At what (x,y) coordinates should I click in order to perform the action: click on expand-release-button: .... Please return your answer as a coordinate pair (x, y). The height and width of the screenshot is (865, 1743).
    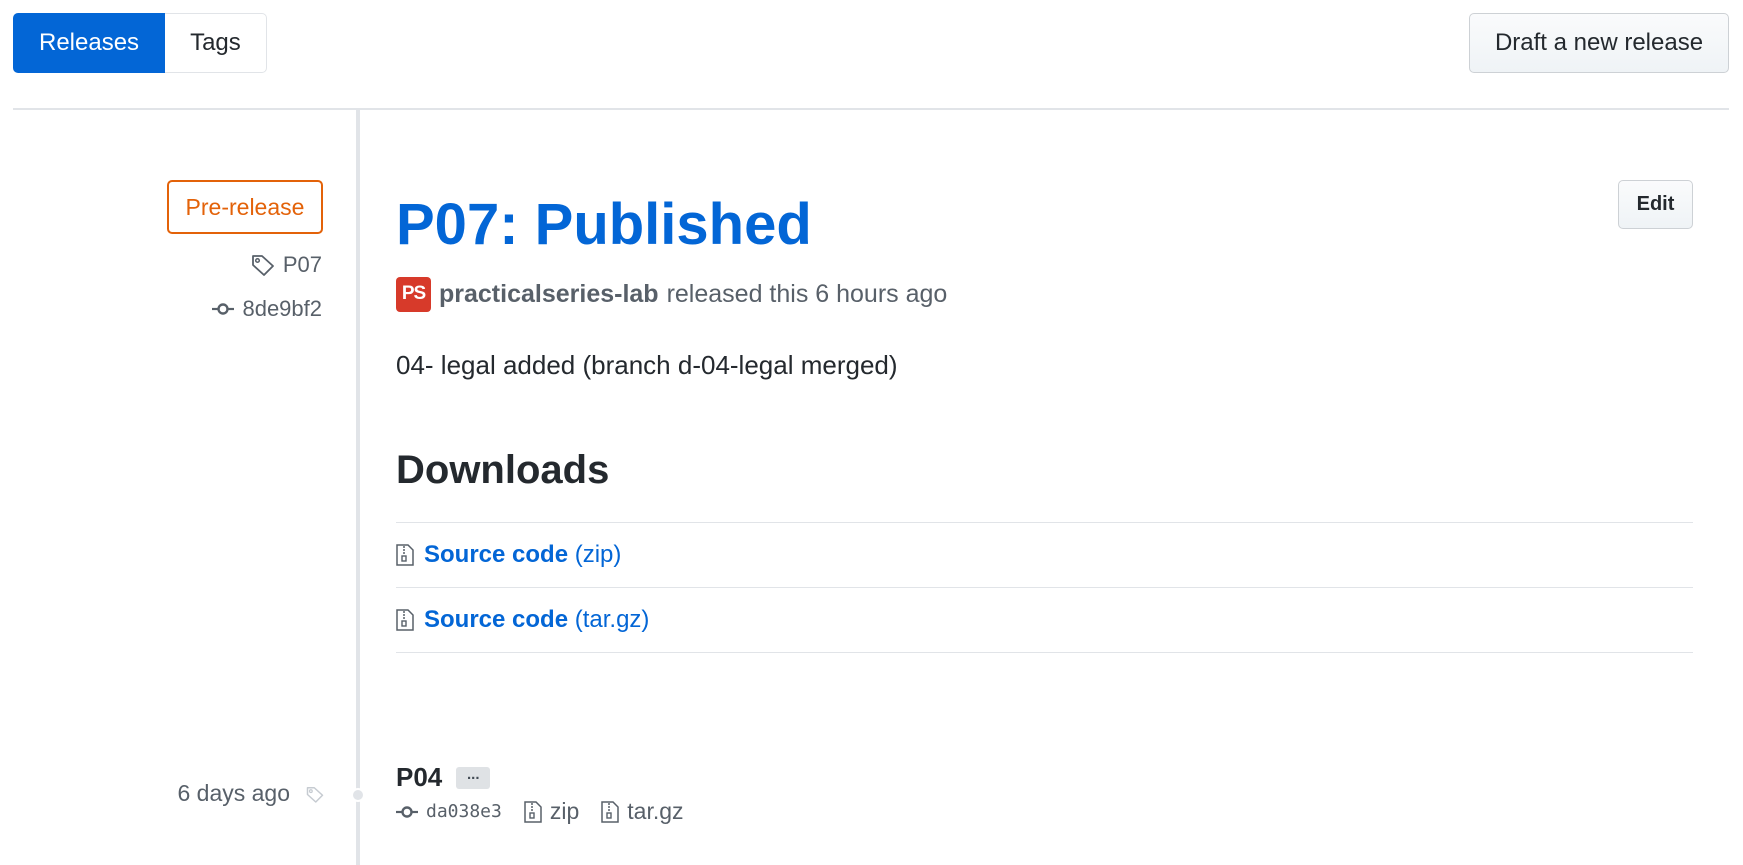
    Looking at the image, I should click on (473, 777).